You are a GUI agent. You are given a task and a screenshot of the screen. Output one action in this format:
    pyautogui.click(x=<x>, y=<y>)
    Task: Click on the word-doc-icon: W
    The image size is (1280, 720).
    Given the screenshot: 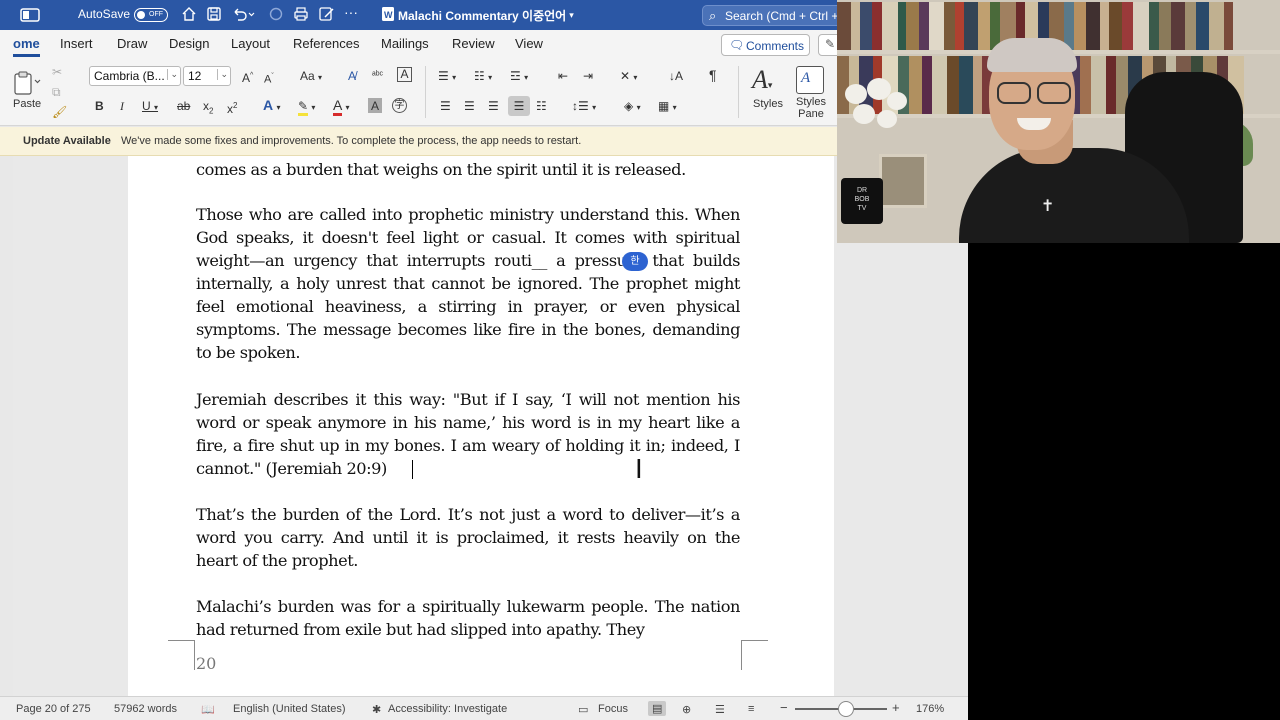 What is the action you would take?
    pyautogui.click(x=388, y=14)
    